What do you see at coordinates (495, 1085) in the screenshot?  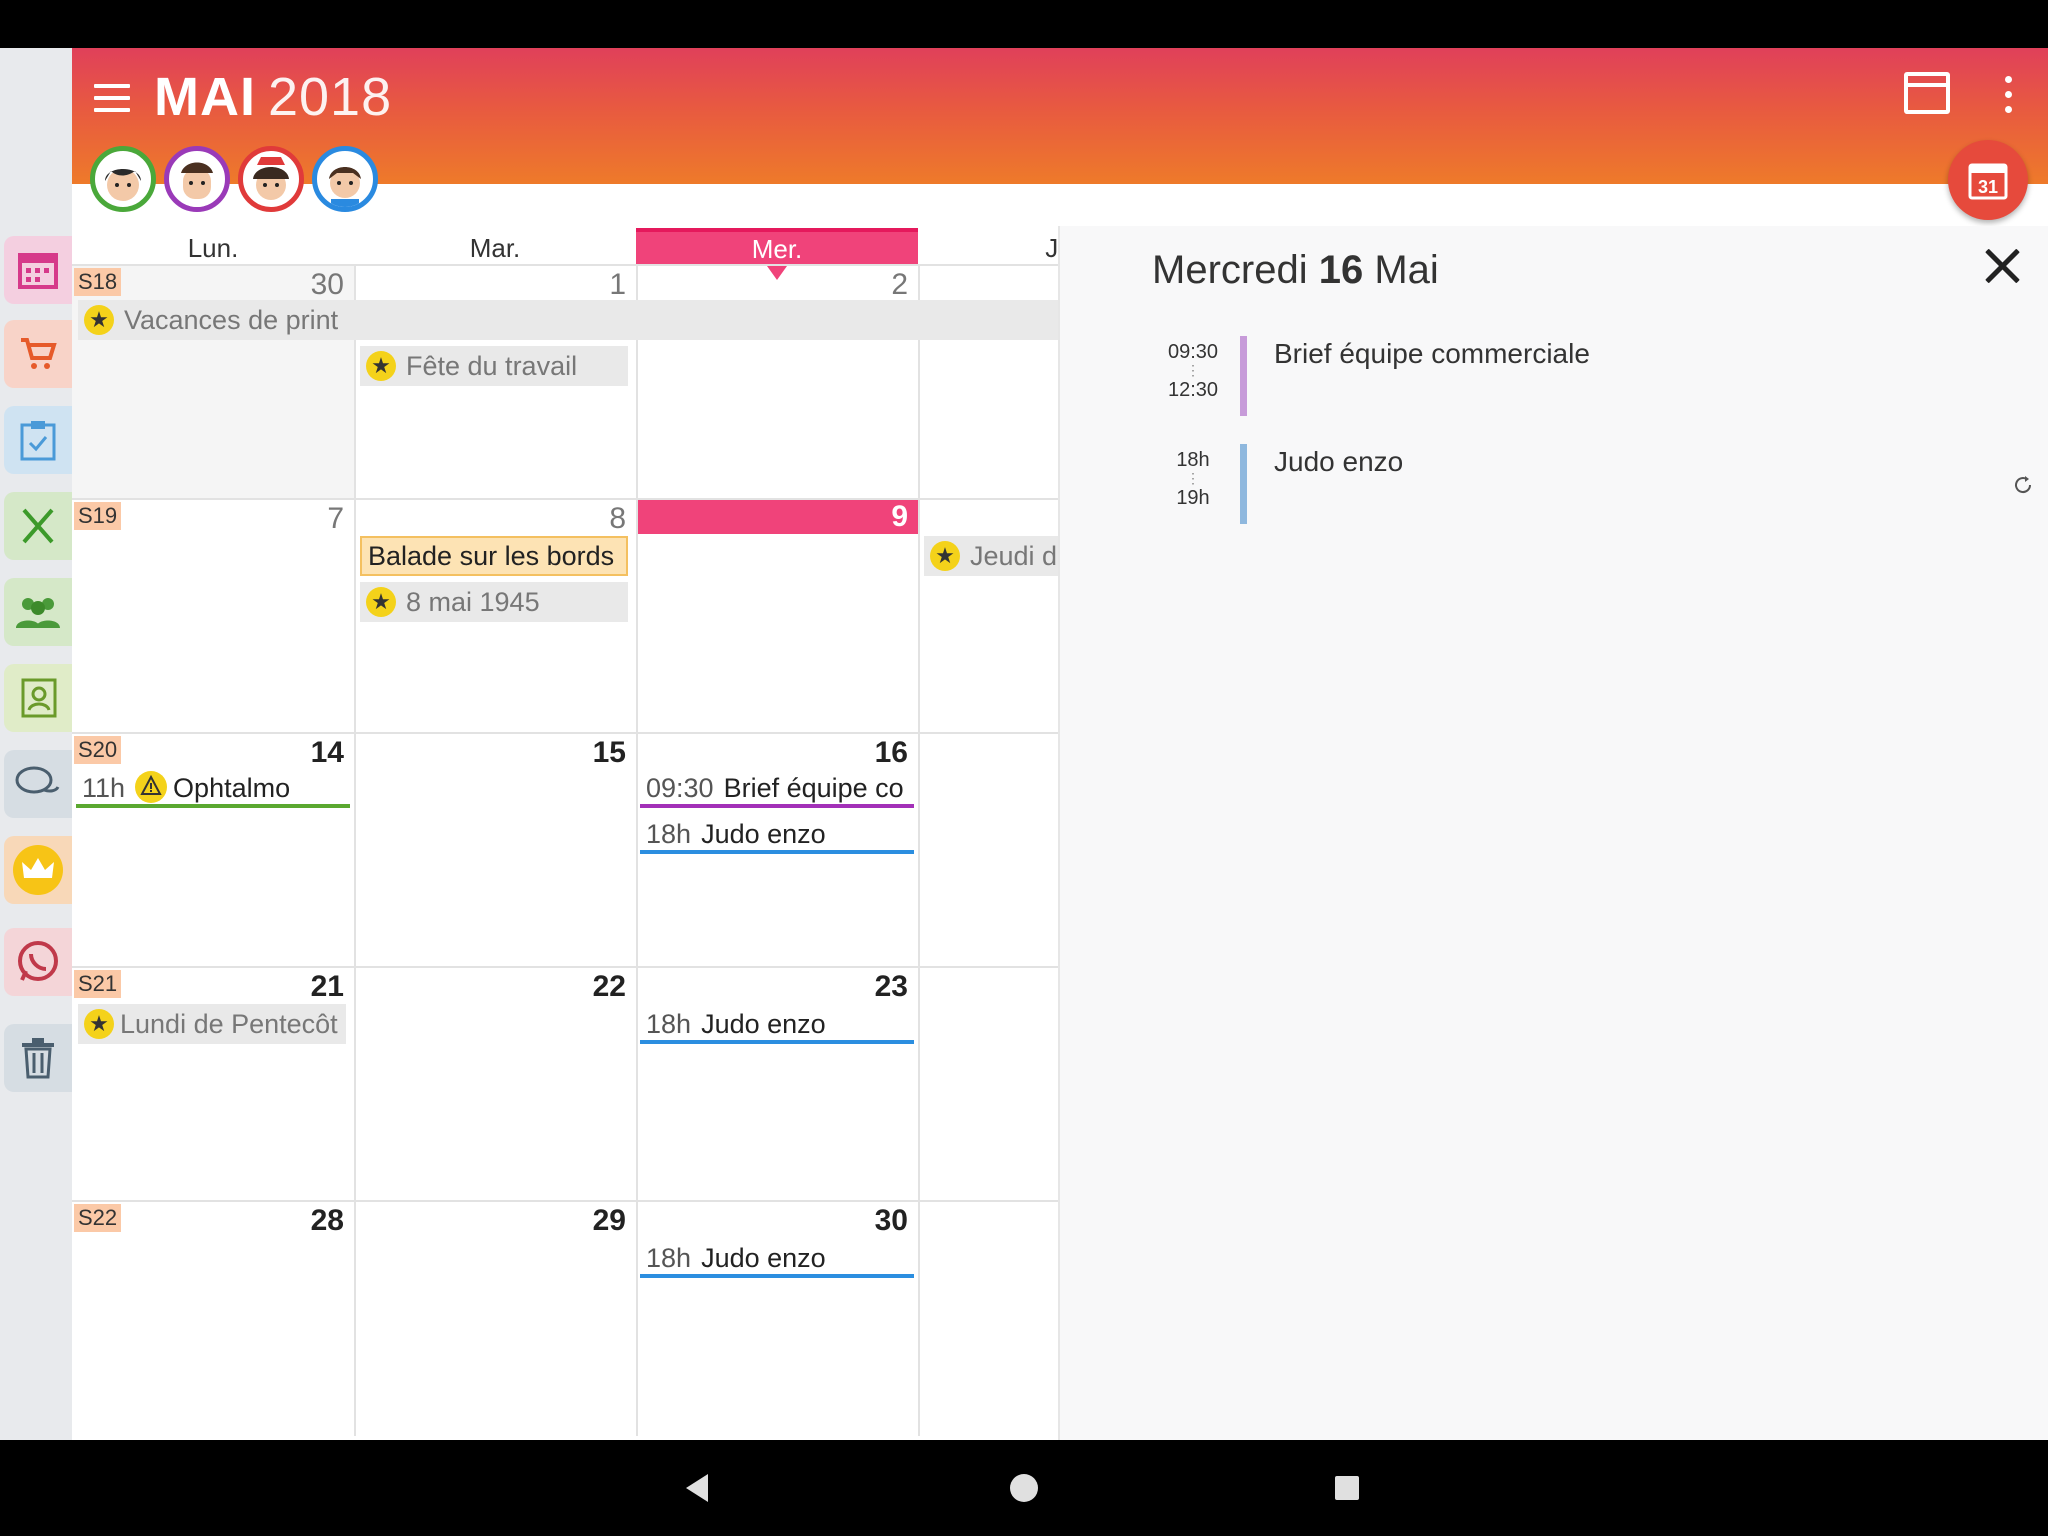 I see `day-cell: 22` at bounding box center [495, 1085].